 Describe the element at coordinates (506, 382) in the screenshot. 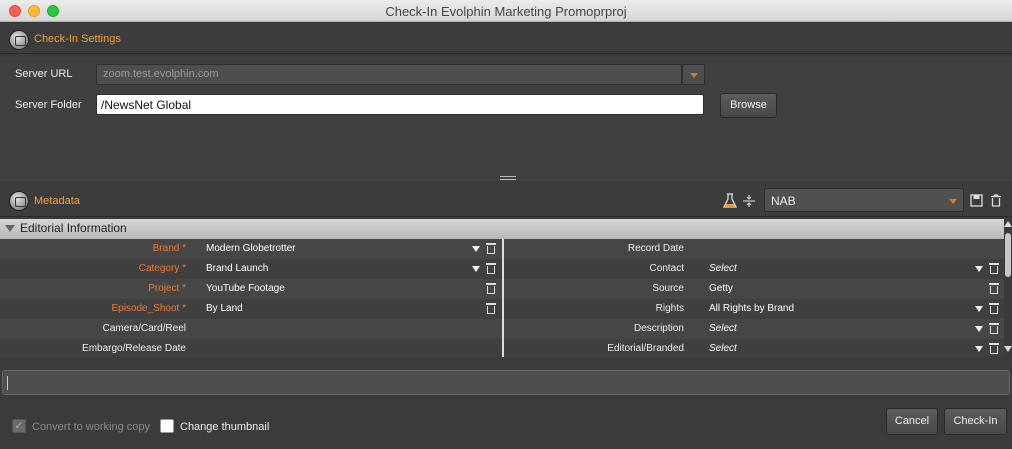

I see `comment-input` at that location.